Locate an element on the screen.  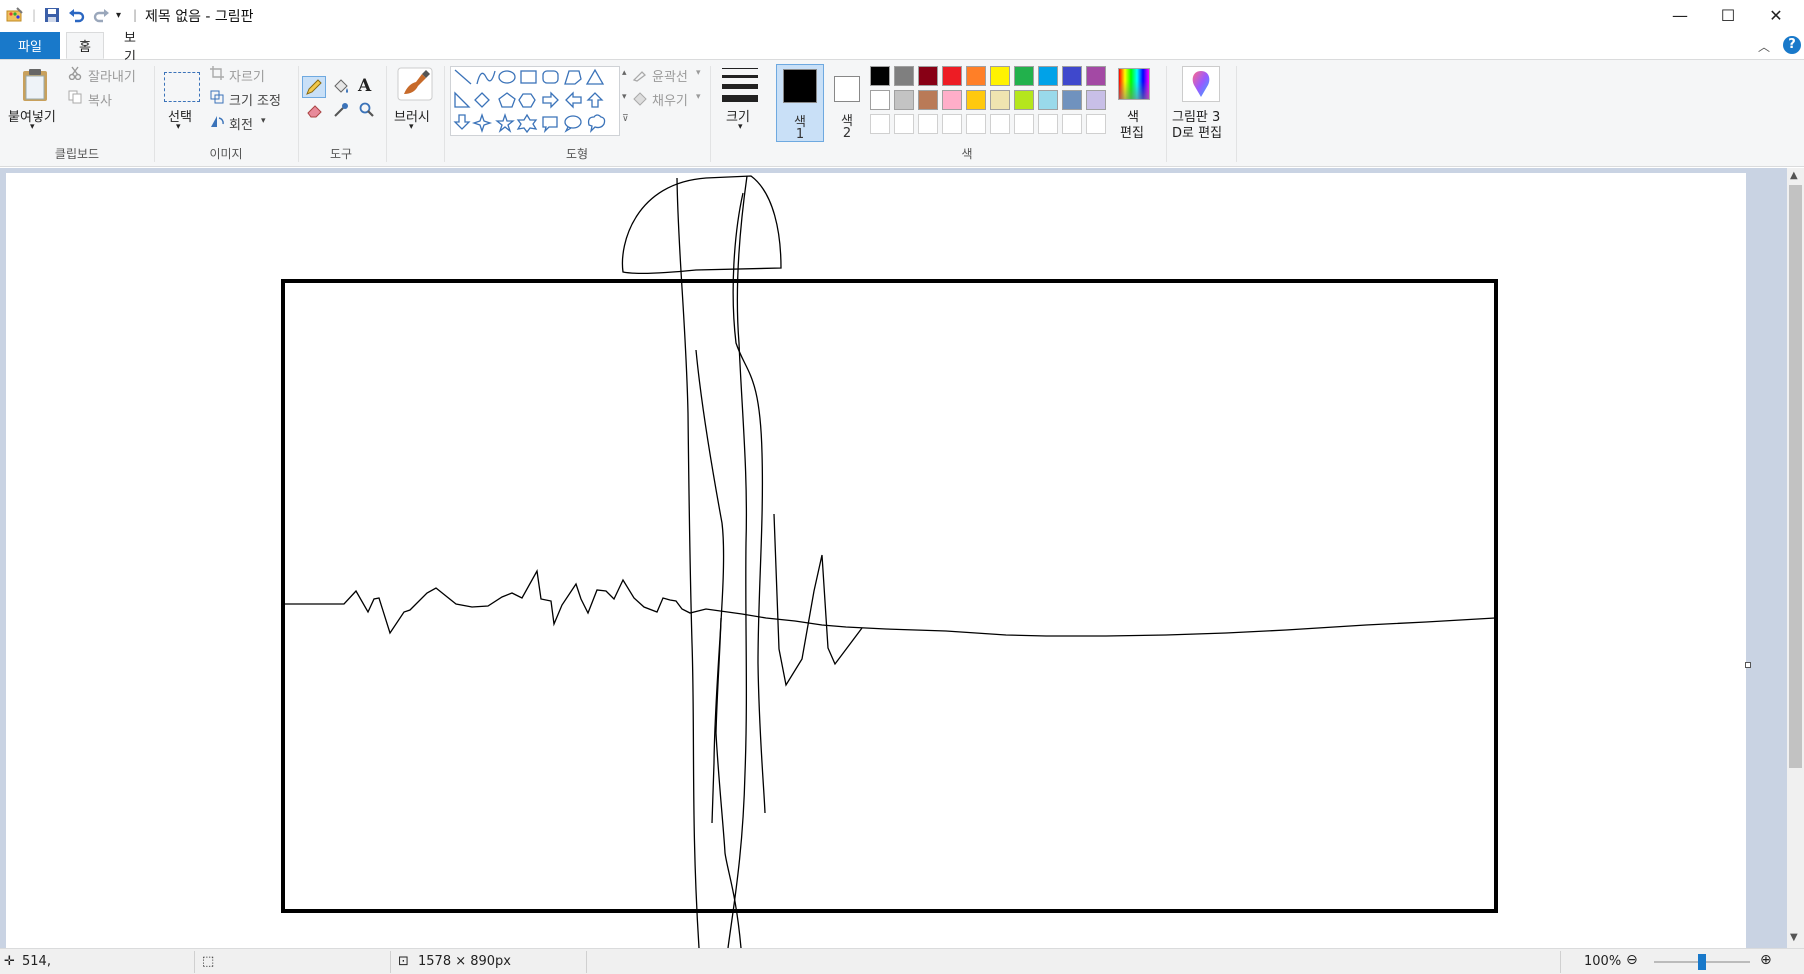
zoom-slider-thumb is located at coordinates (1702, 962).